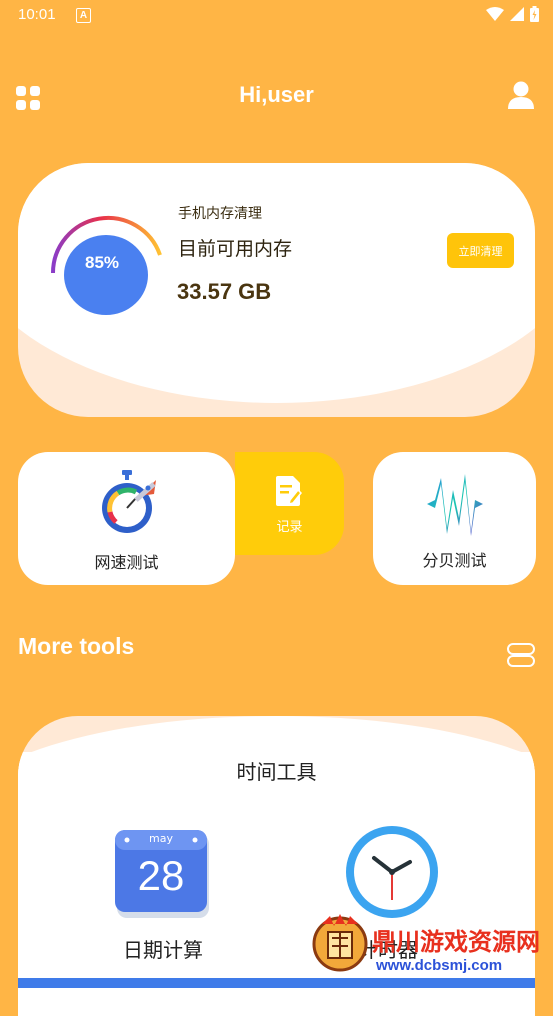  I want to click on watermark-logo, so click(340, 943).